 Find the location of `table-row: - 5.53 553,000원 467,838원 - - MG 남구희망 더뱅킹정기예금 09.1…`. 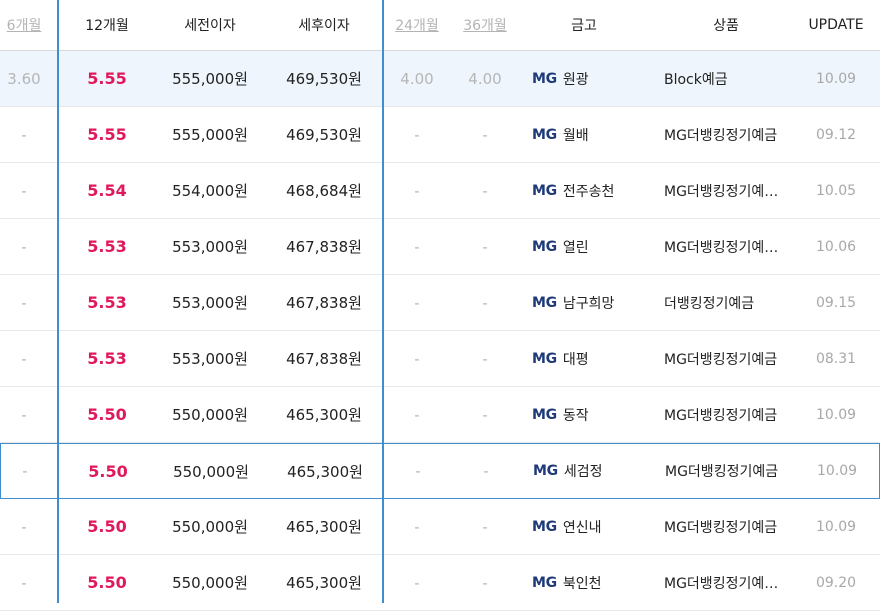

table-row: - 5.53 553,000원 467,838원 - - MG 남구희망 더뱅킹정기예금 09.1… is located at coordinates (440, 303).